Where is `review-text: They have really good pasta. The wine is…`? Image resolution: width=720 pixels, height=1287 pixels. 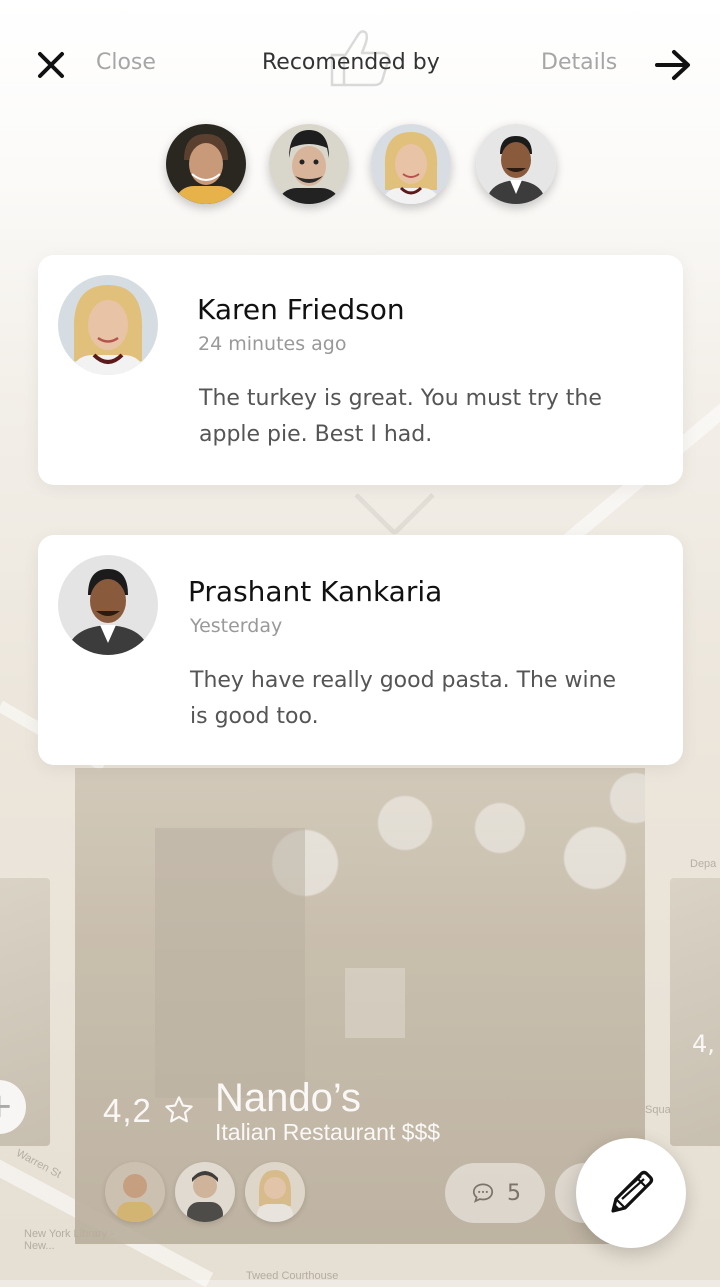 review-text: They have really good pasta. The wine is… is located at coordinates (403, 698).